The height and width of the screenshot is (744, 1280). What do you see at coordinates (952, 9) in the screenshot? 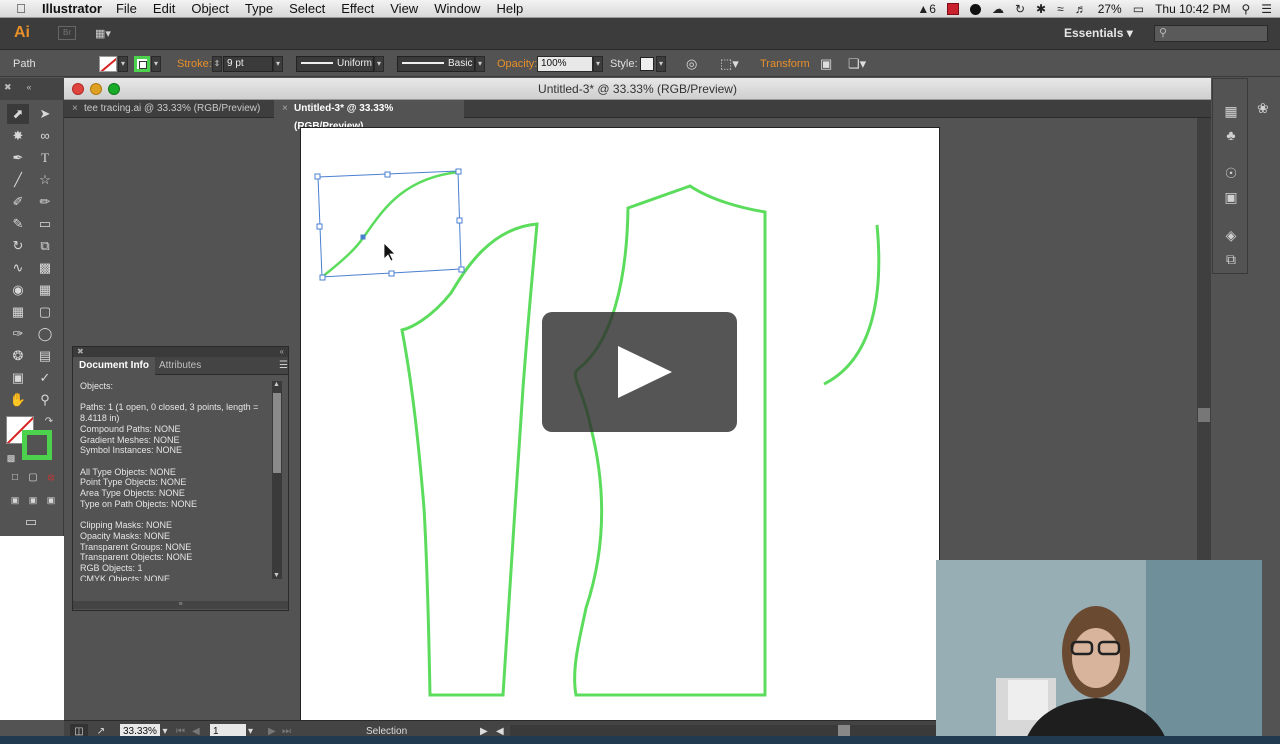
I see `red-square-icon` at bounding box center [952, 9].